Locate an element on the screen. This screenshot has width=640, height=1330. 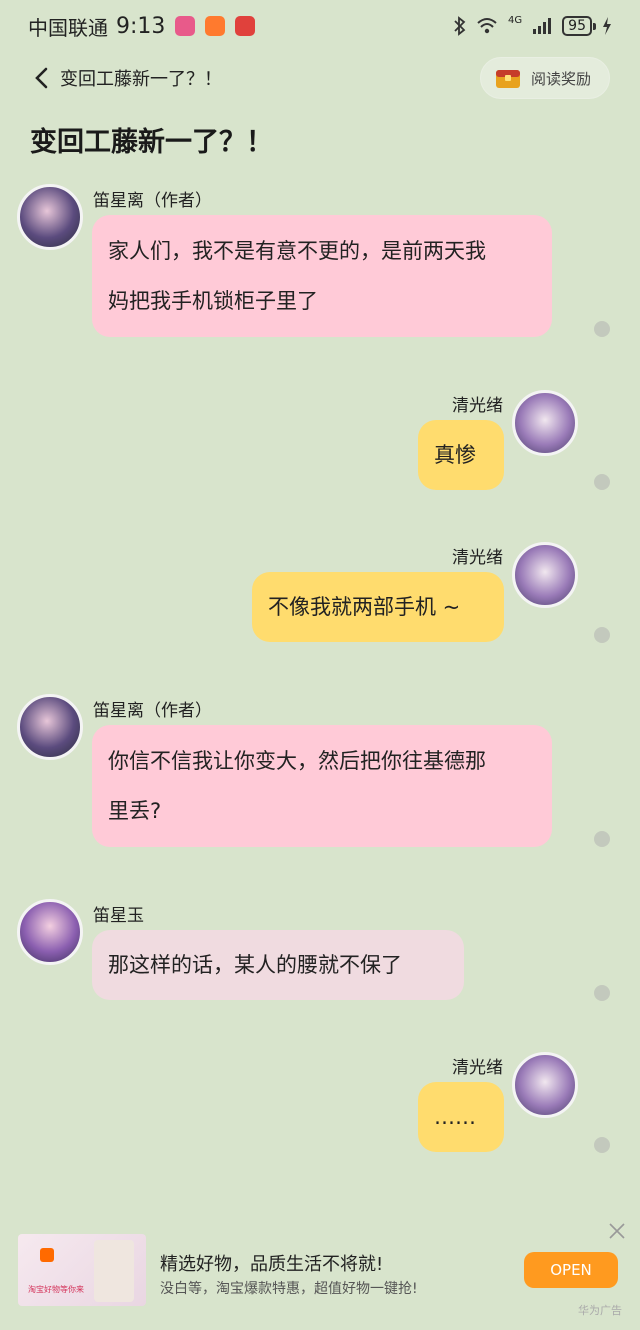
message-bubble: 真惨 is located at coordinates (461, 455).